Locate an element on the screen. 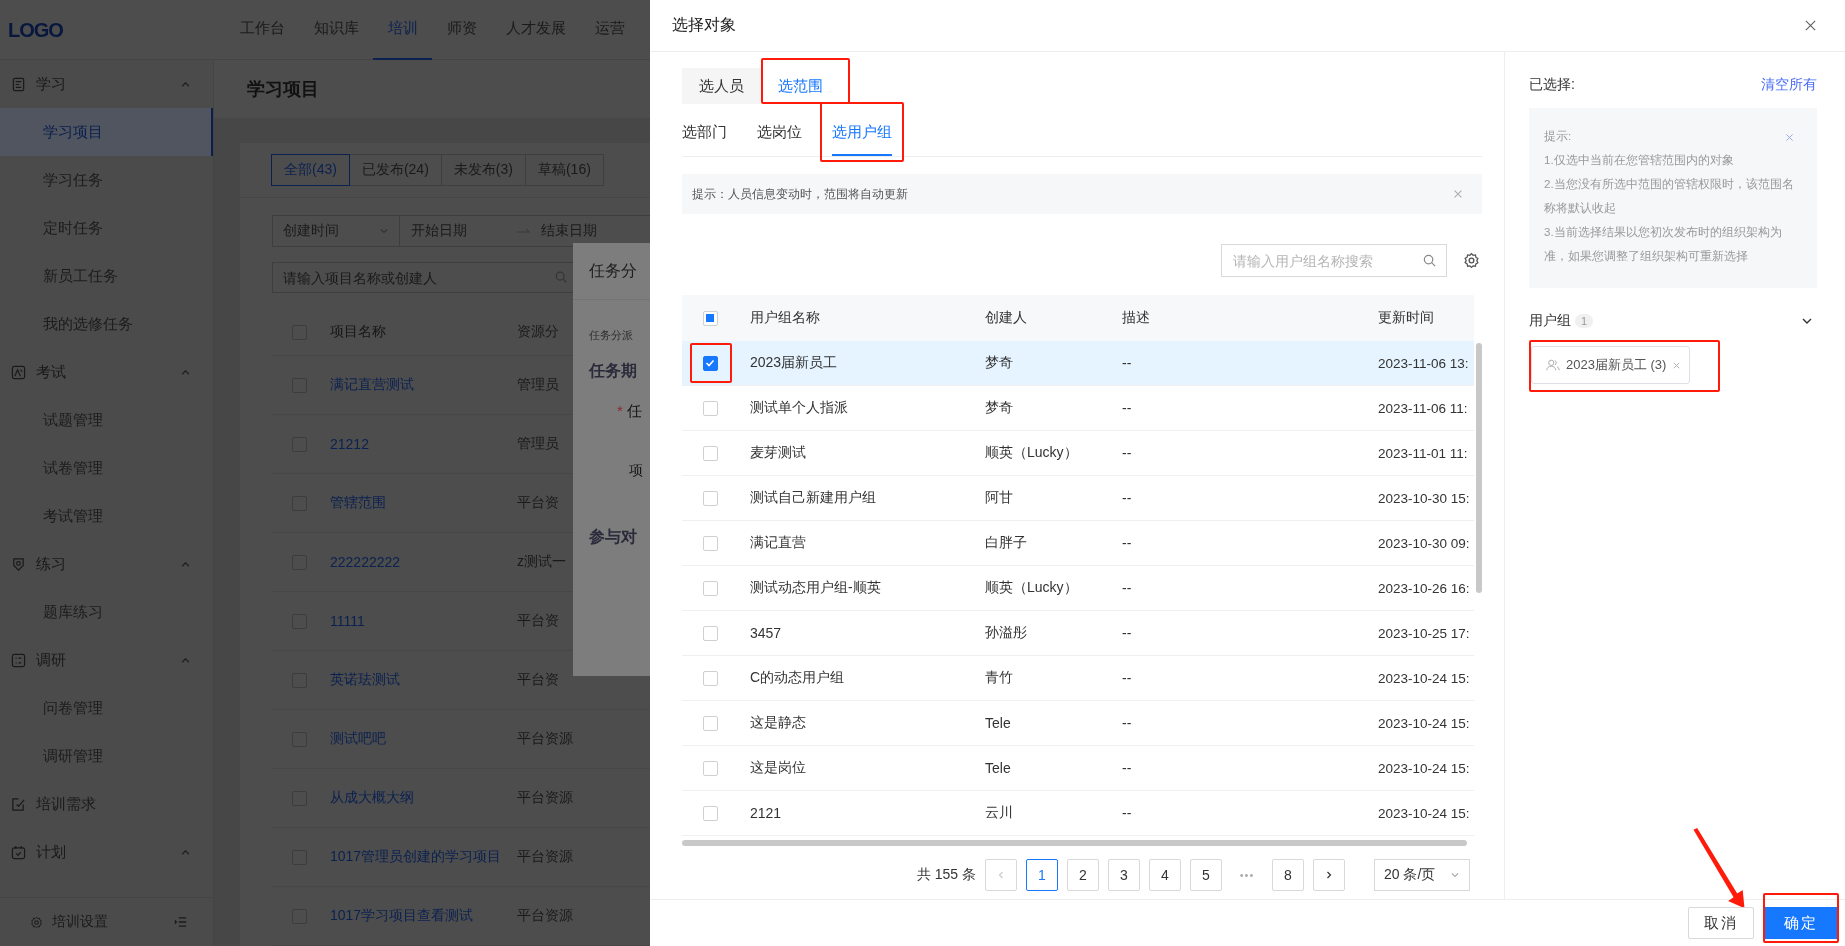 The height and width of the screenshot is (946, 1845). table-row: 2023届新员工 梦奇 -- 2023-11-06 13: is located at coordinates (1078, 363).